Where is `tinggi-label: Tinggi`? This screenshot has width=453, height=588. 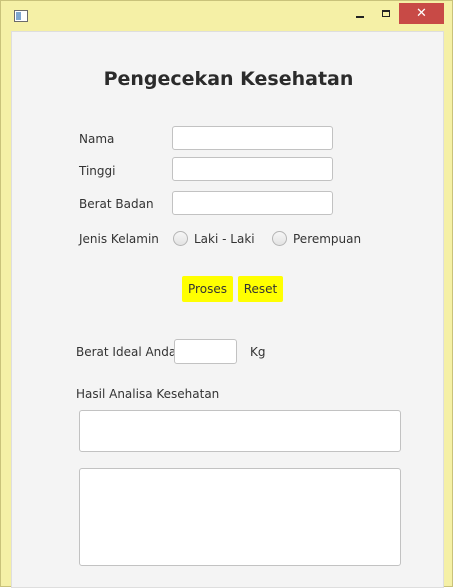 tinggi-label: Tinggi is located at coordinates (97, 171).